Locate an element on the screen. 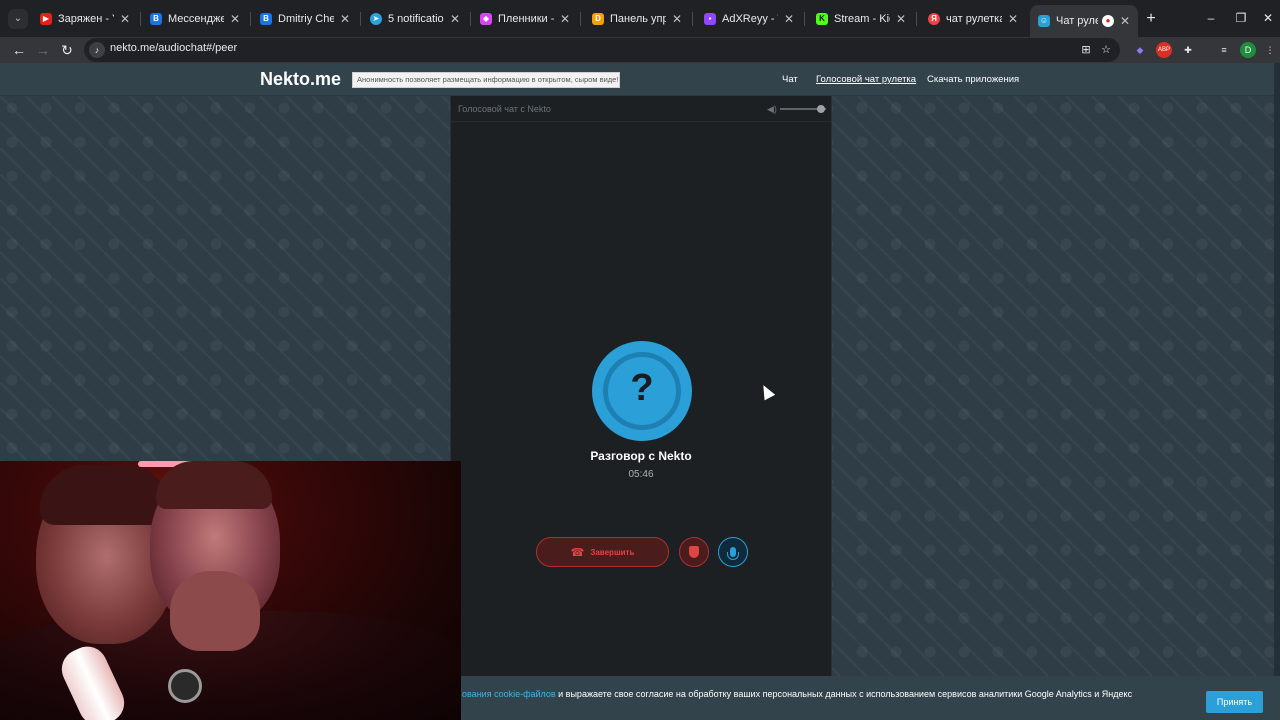 This screenshot has height=720, width=1280. tab-notifications: ➤ 5 notifications ✕ is located at coordinates (415, 19).